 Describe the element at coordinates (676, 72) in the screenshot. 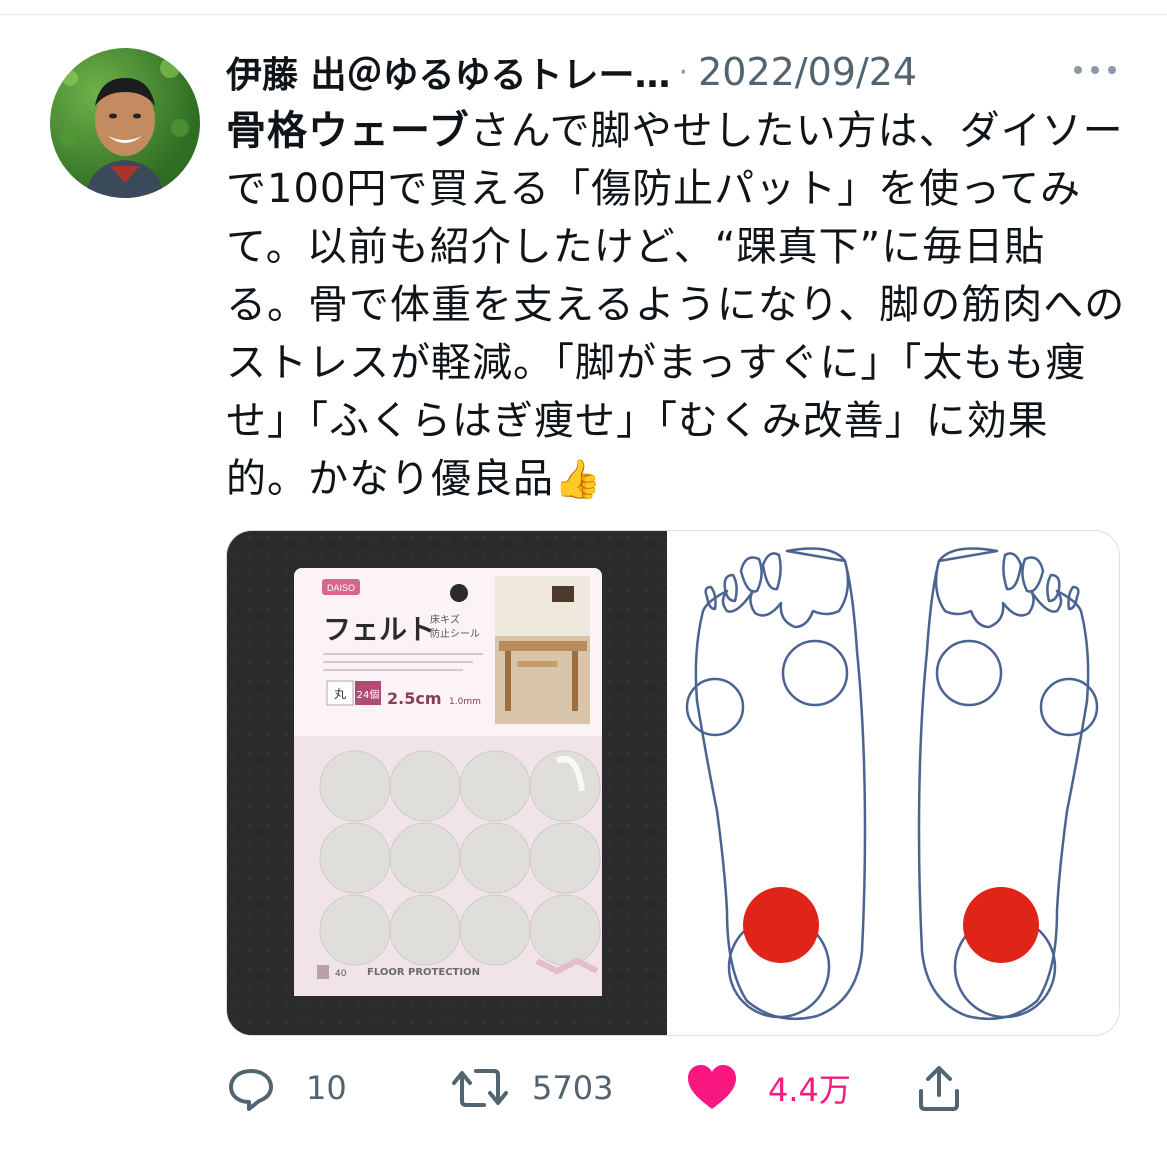

I see `tweet-header: 伊藤 出＠ゆるゆるトレー… · 2022/09/24` at that location.